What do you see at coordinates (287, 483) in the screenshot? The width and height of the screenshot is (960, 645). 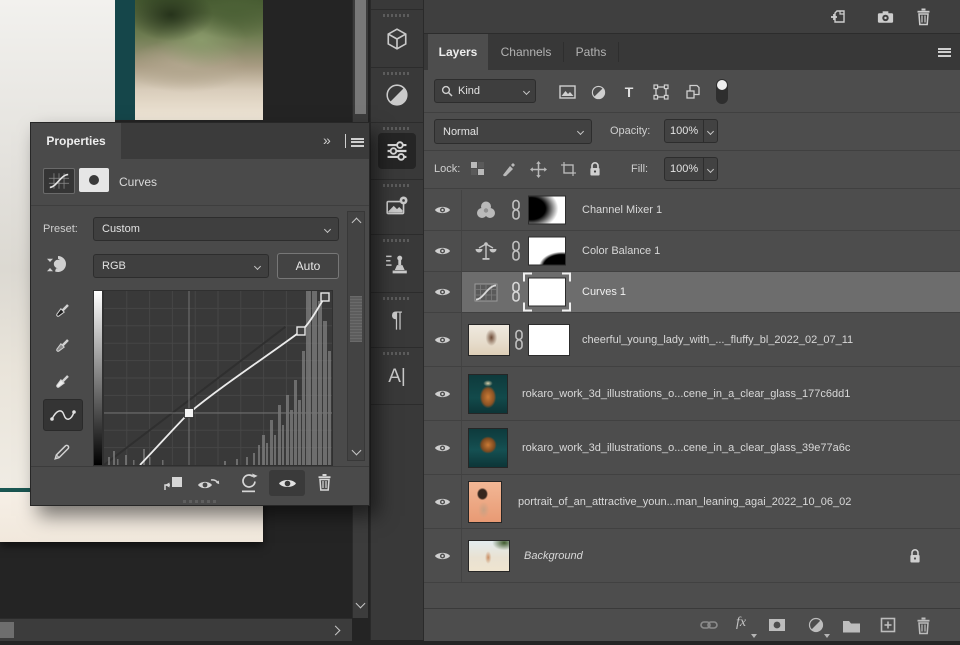 I see `toggle-visibility-button` at bounding box center [287, 483].